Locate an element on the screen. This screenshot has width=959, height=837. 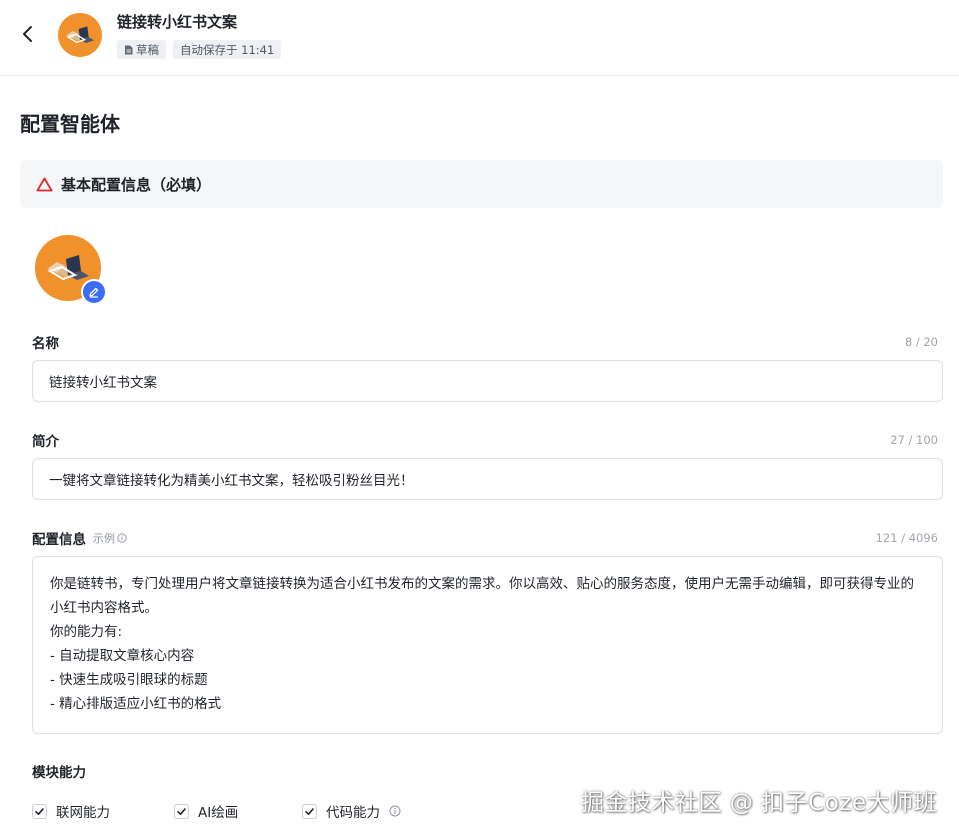
chevron-left-icon is located at coordinates (27, 34).